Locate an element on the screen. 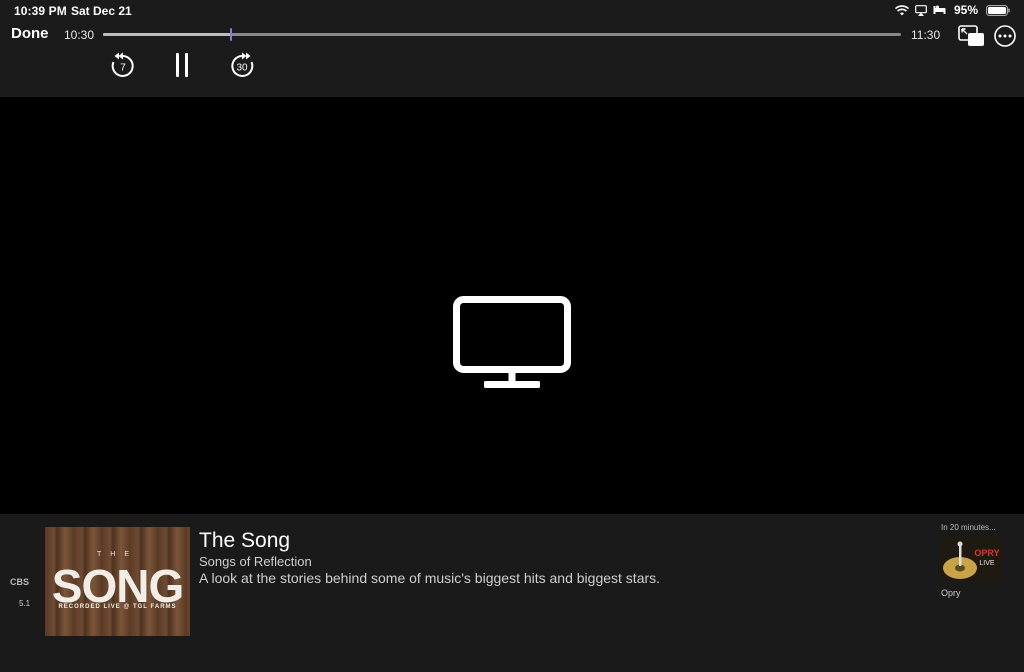 The image size is (1024, 672). skip-back-seconds: 7 is located at coordinates (123, 68).